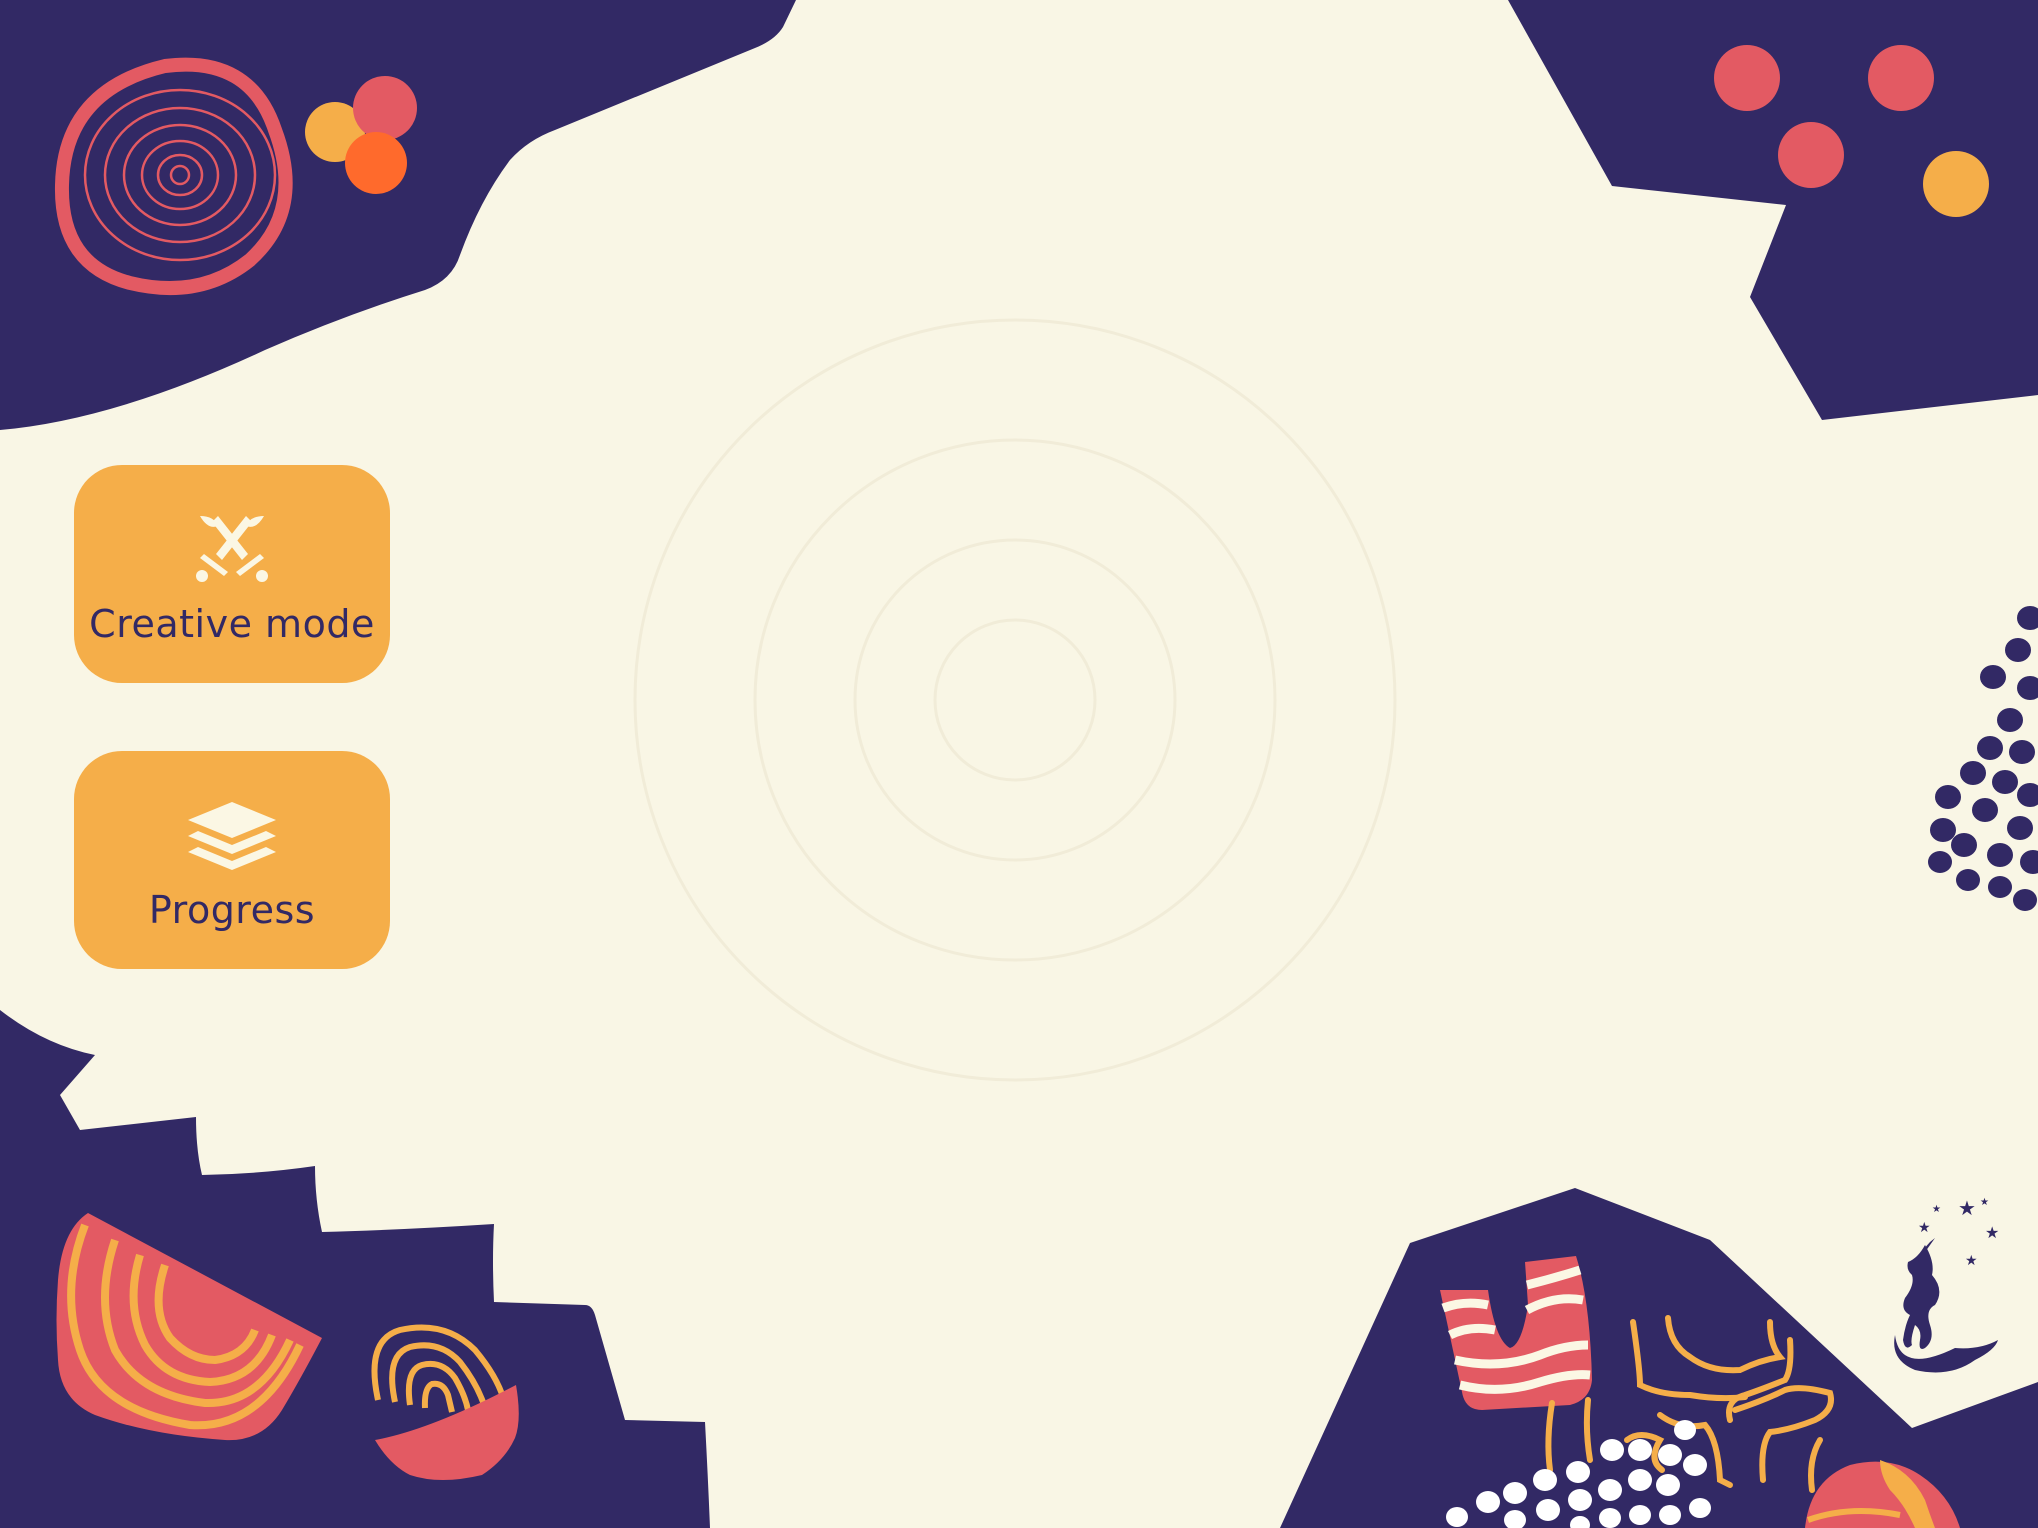  What do you see at coordinates (232, 910) in the screenshot?
I see `progress-label: Progress` at bounding box center [232, 910].